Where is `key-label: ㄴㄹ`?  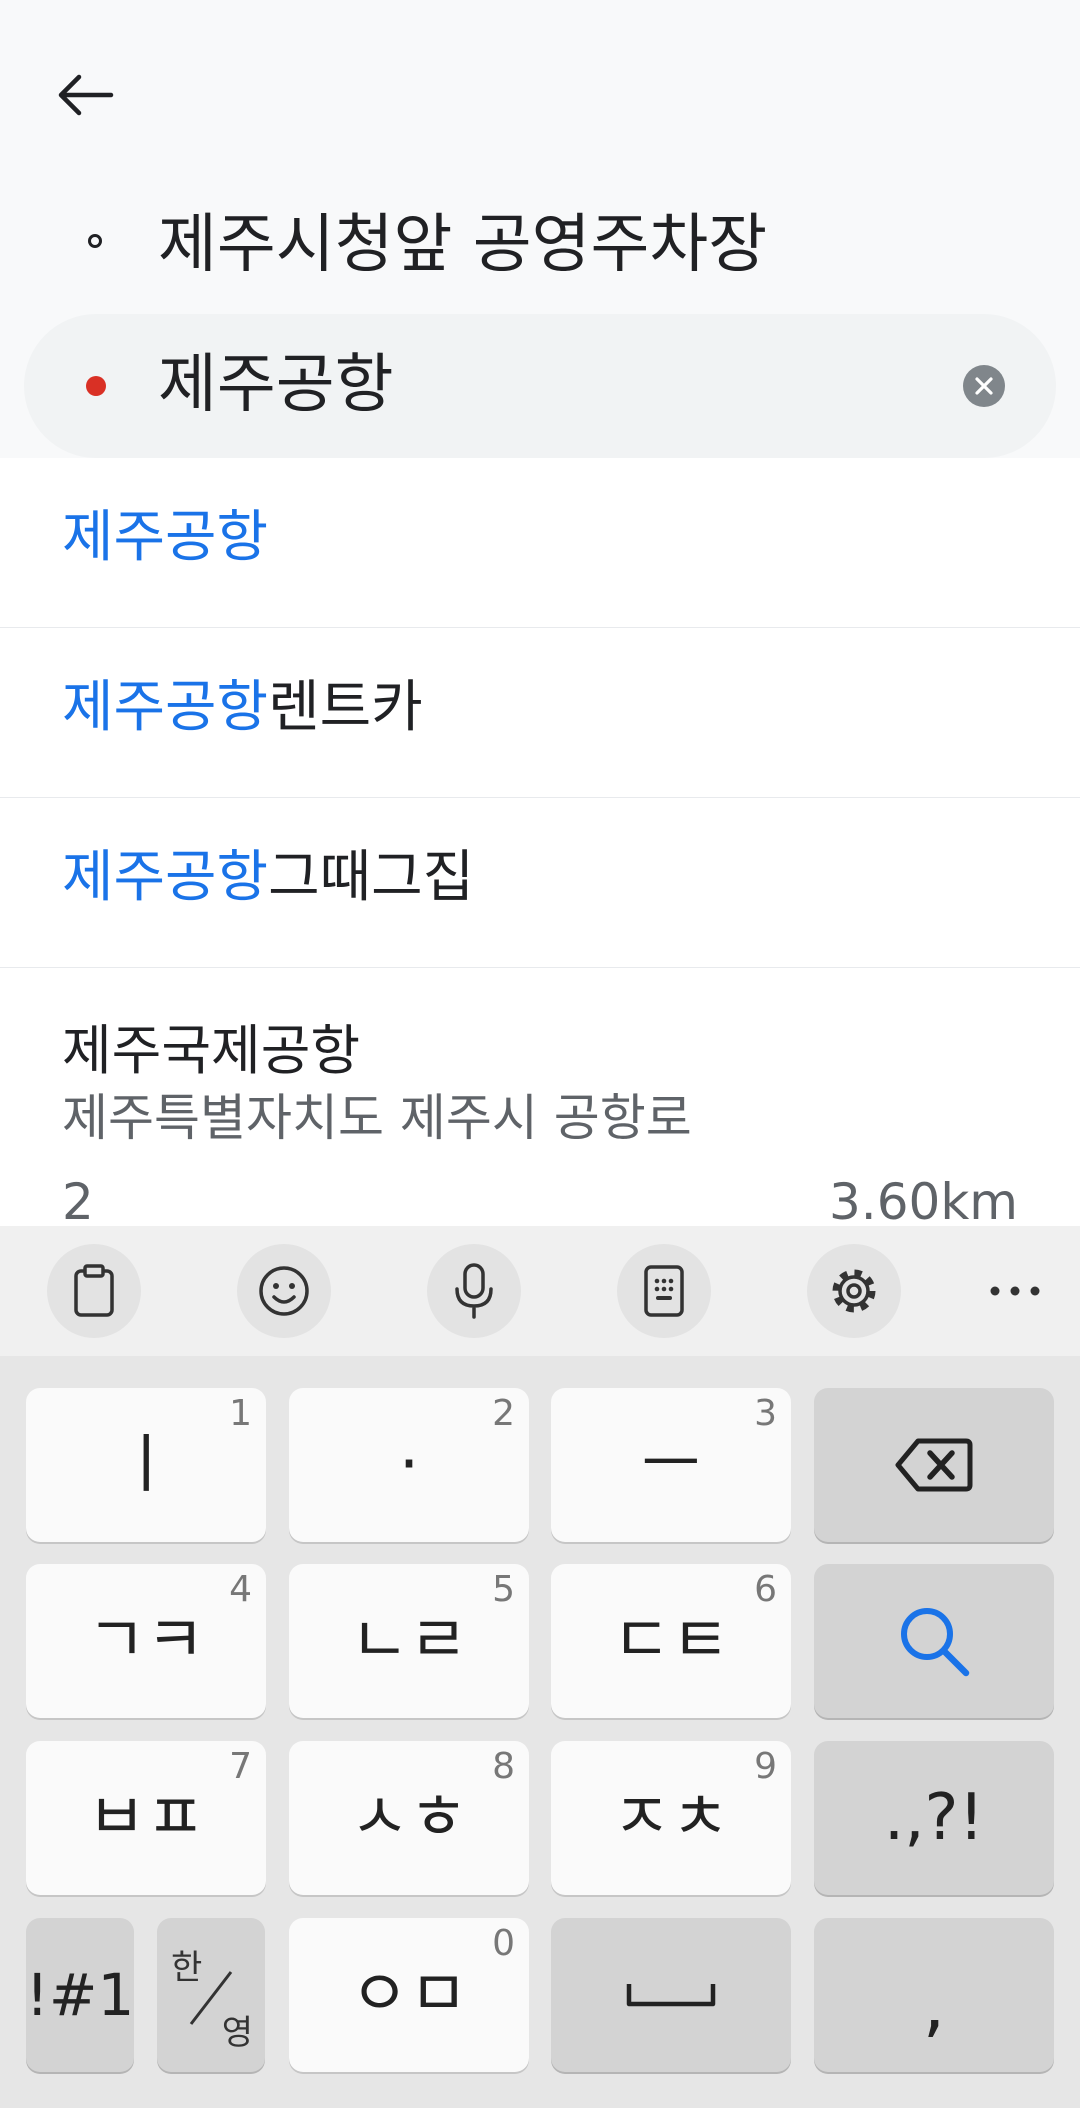 key-label: ㄴㄹ is located at coordinates (409, 1641).